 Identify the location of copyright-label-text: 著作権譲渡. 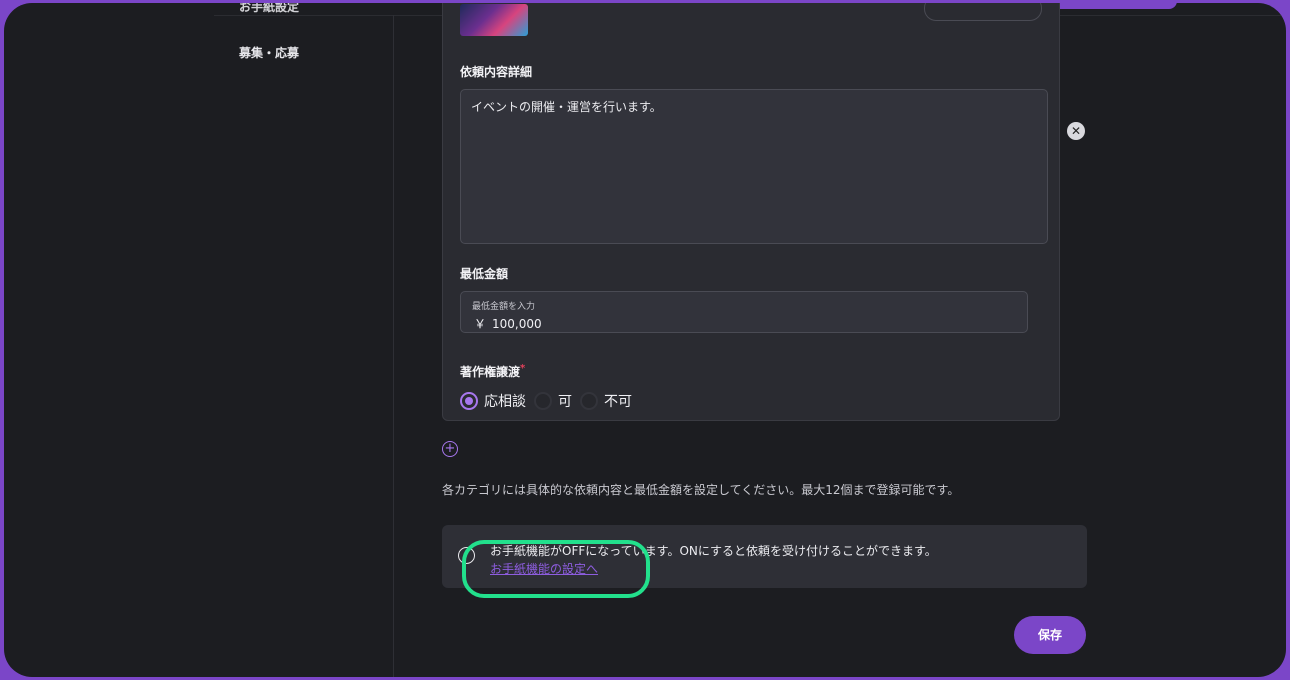
(490, 372).